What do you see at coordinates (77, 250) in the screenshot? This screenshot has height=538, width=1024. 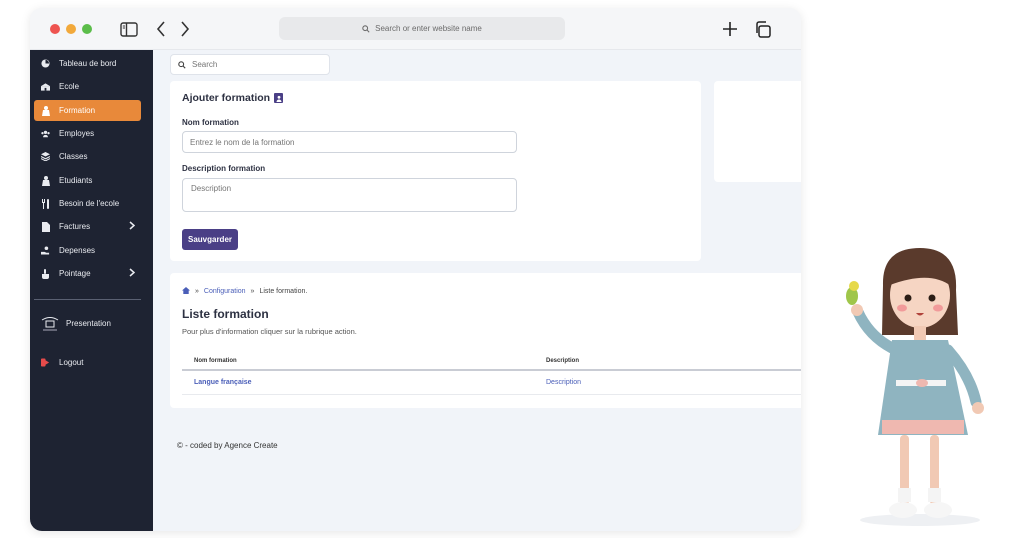 I see `sidebar-item-label: Depenses` at bounding box center [77, 250].